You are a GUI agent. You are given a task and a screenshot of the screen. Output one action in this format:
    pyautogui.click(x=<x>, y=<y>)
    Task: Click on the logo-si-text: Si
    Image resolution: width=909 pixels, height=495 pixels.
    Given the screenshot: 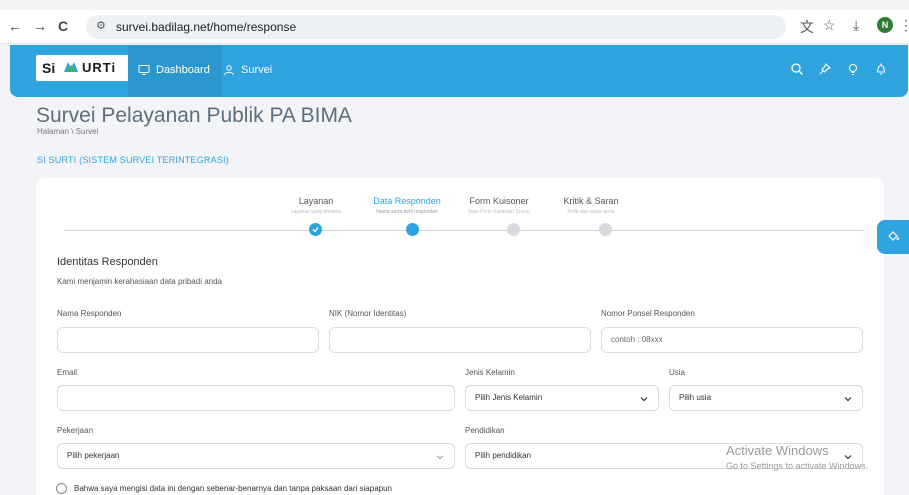 What is the action you would take?
    pyautogui.click(x=49, y=68)
    